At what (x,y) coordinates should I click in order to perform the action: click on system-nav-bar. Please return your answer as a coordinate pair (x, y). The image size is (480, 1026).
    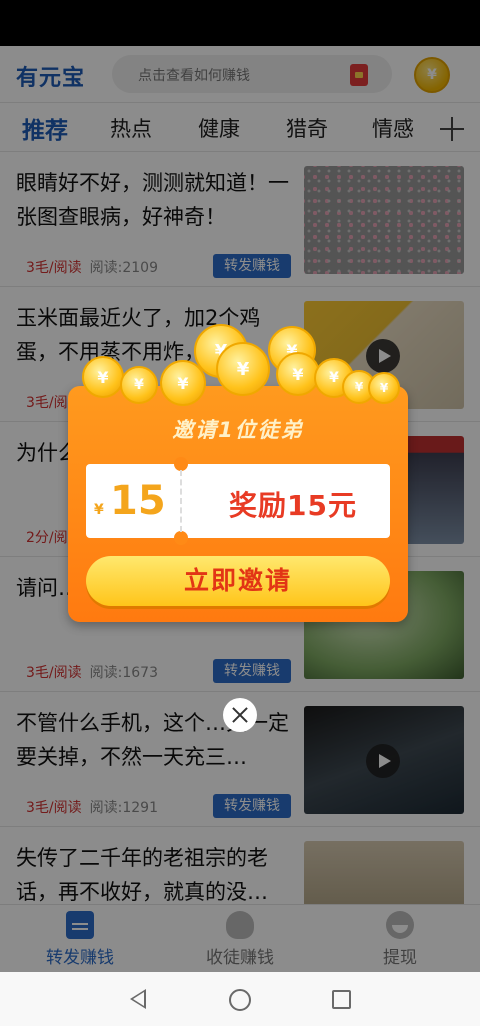
    Looking at the image, I should click on (240, 999).